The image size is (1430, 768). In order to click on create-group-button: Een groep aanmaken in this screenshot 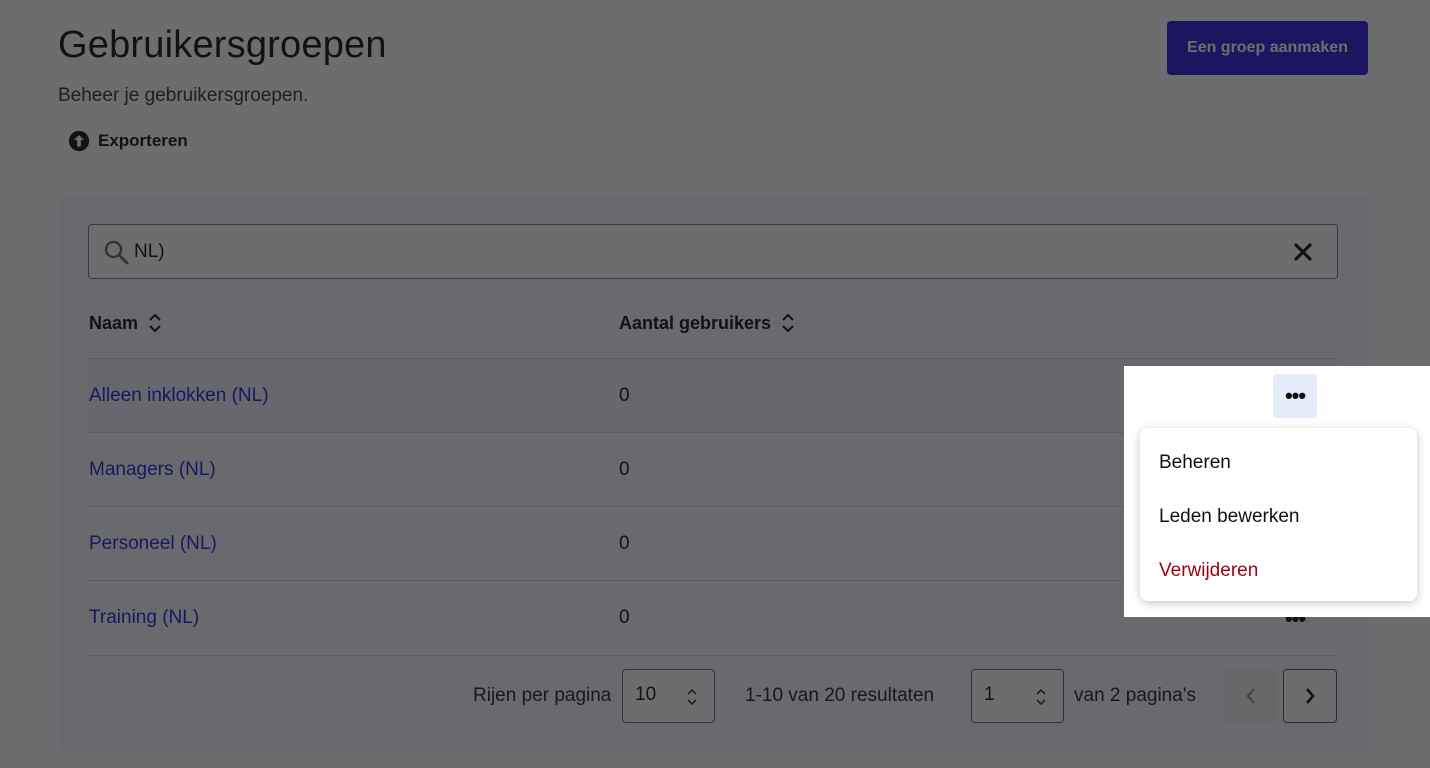, I will do `click(1267, 48)`.